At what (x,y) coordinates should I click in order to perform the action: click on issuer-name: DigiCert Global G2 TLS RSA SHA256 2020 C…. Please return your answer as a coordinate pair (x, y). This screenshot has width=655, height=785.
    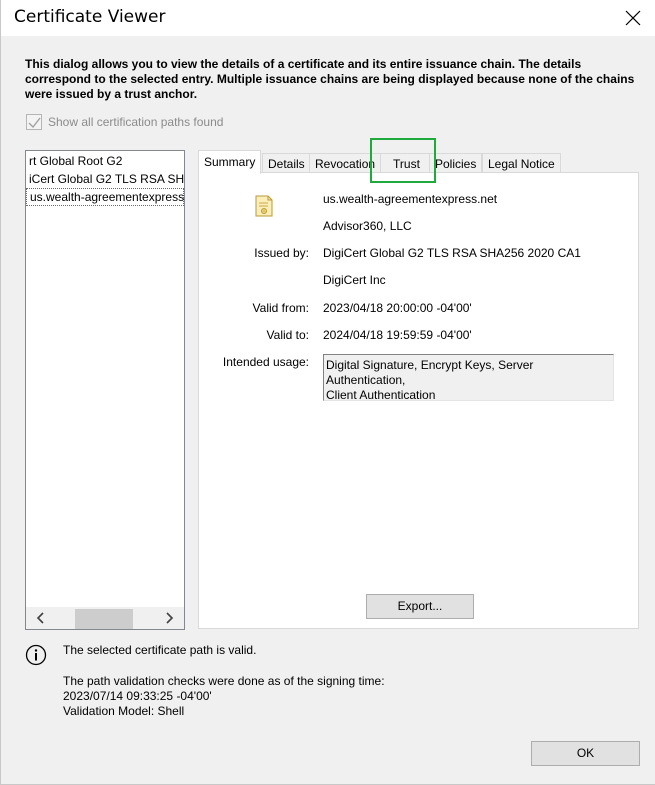
    Looking at the image, I should click on (452, 253).